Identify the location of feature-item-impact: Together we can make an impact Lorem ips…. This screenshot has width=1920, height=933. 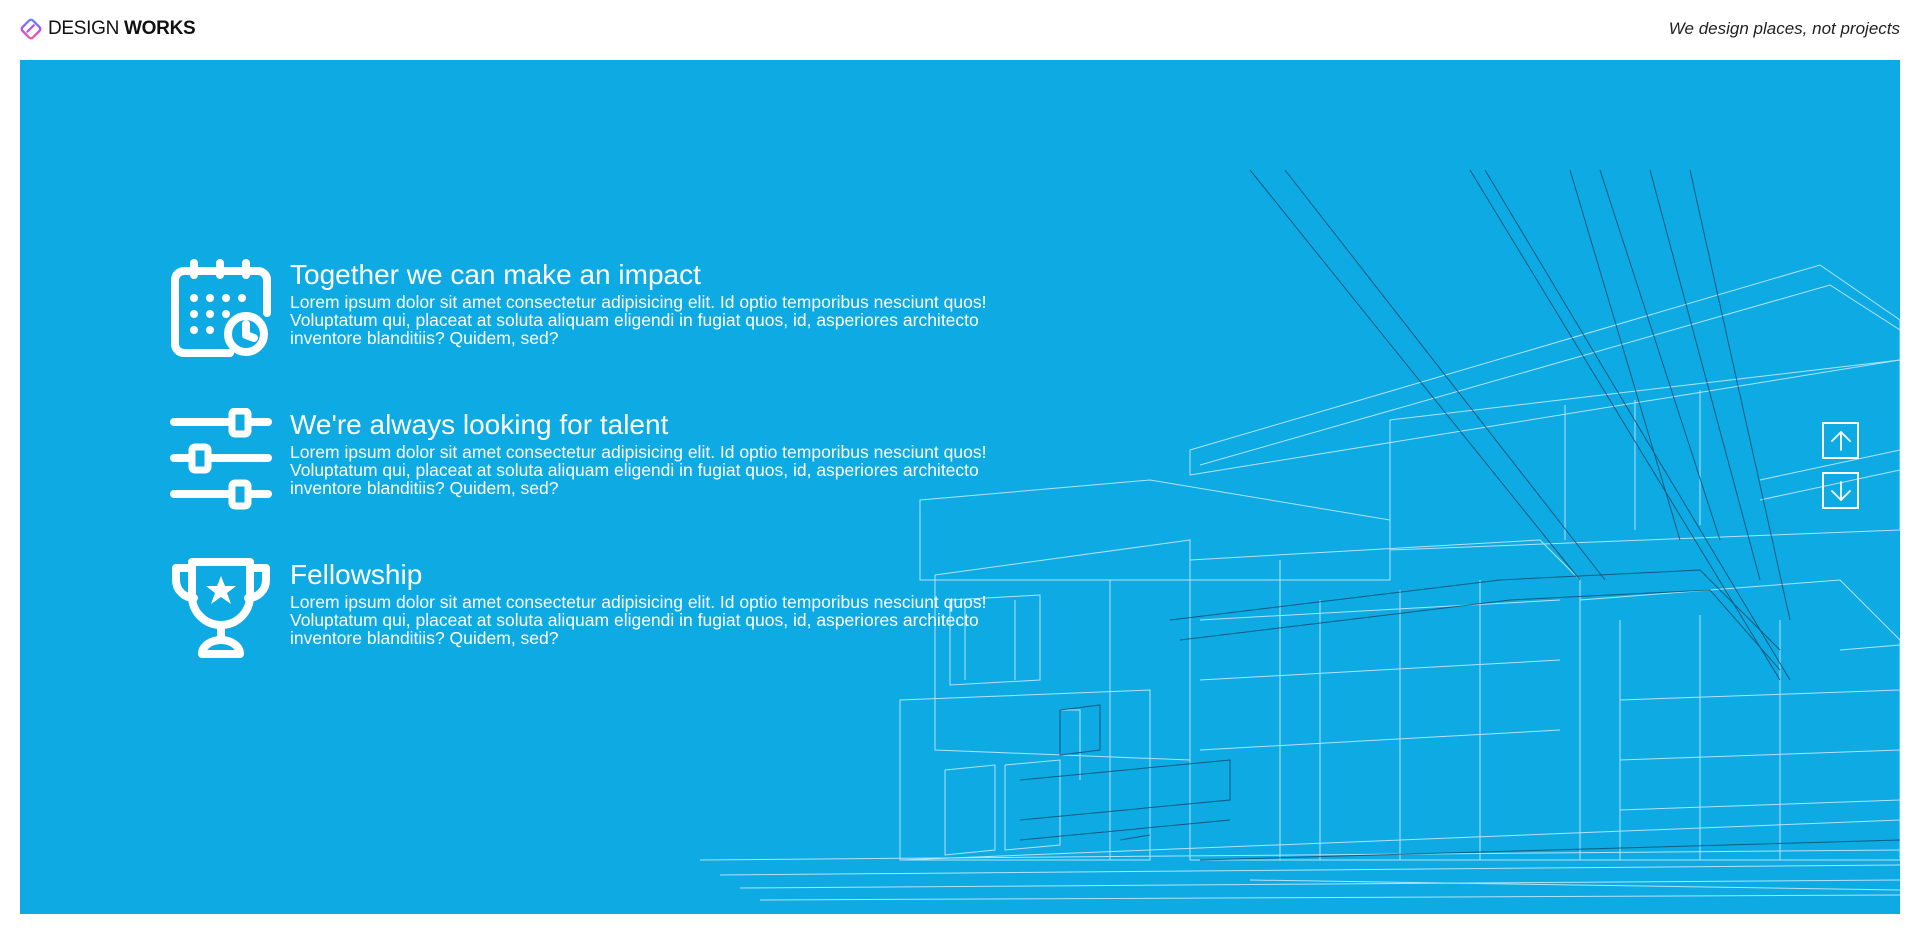
(610, 313).